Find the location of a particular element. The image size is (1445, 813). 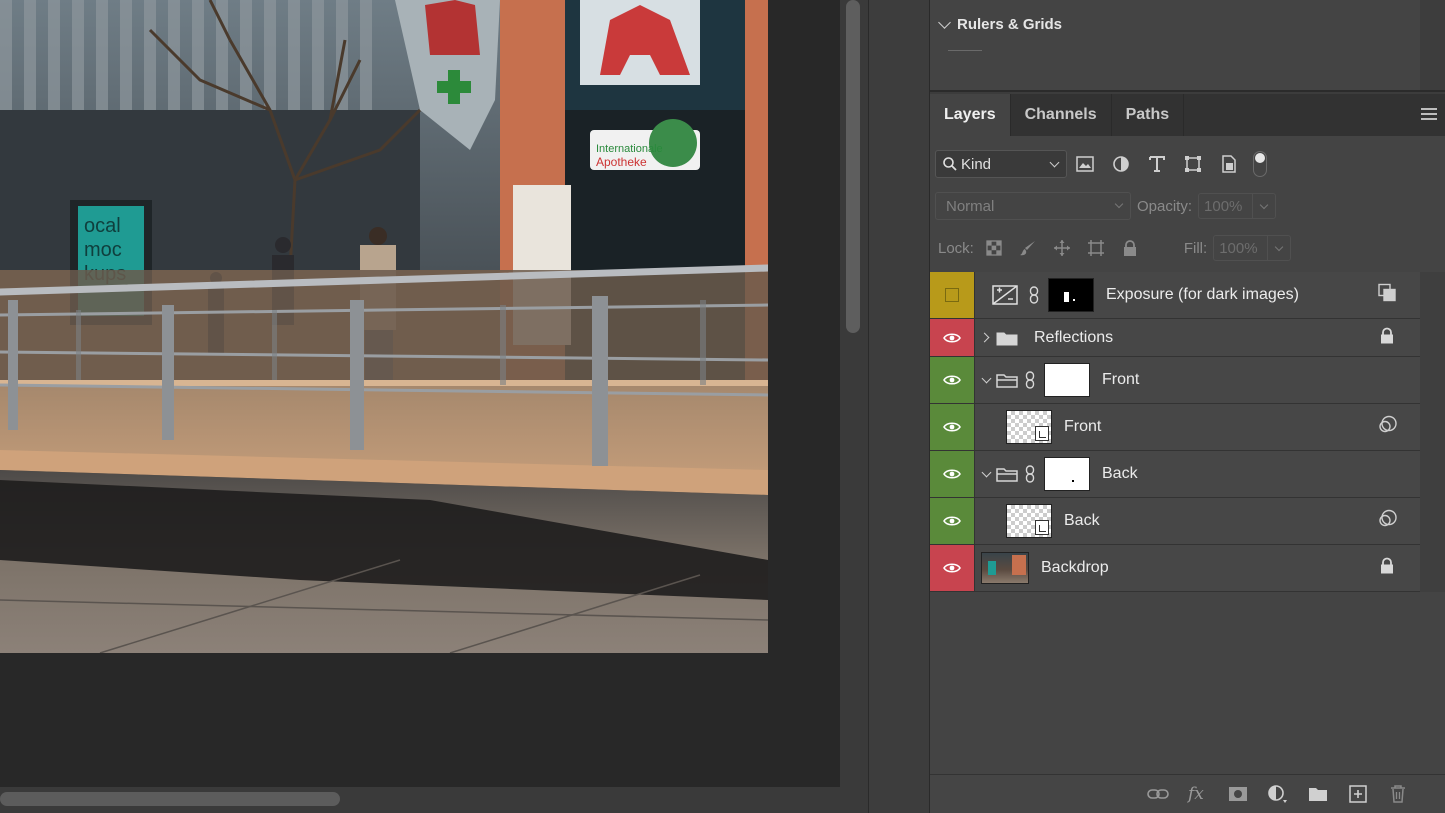

filter-smart-object-icon is located at coordinates (1229, 164).